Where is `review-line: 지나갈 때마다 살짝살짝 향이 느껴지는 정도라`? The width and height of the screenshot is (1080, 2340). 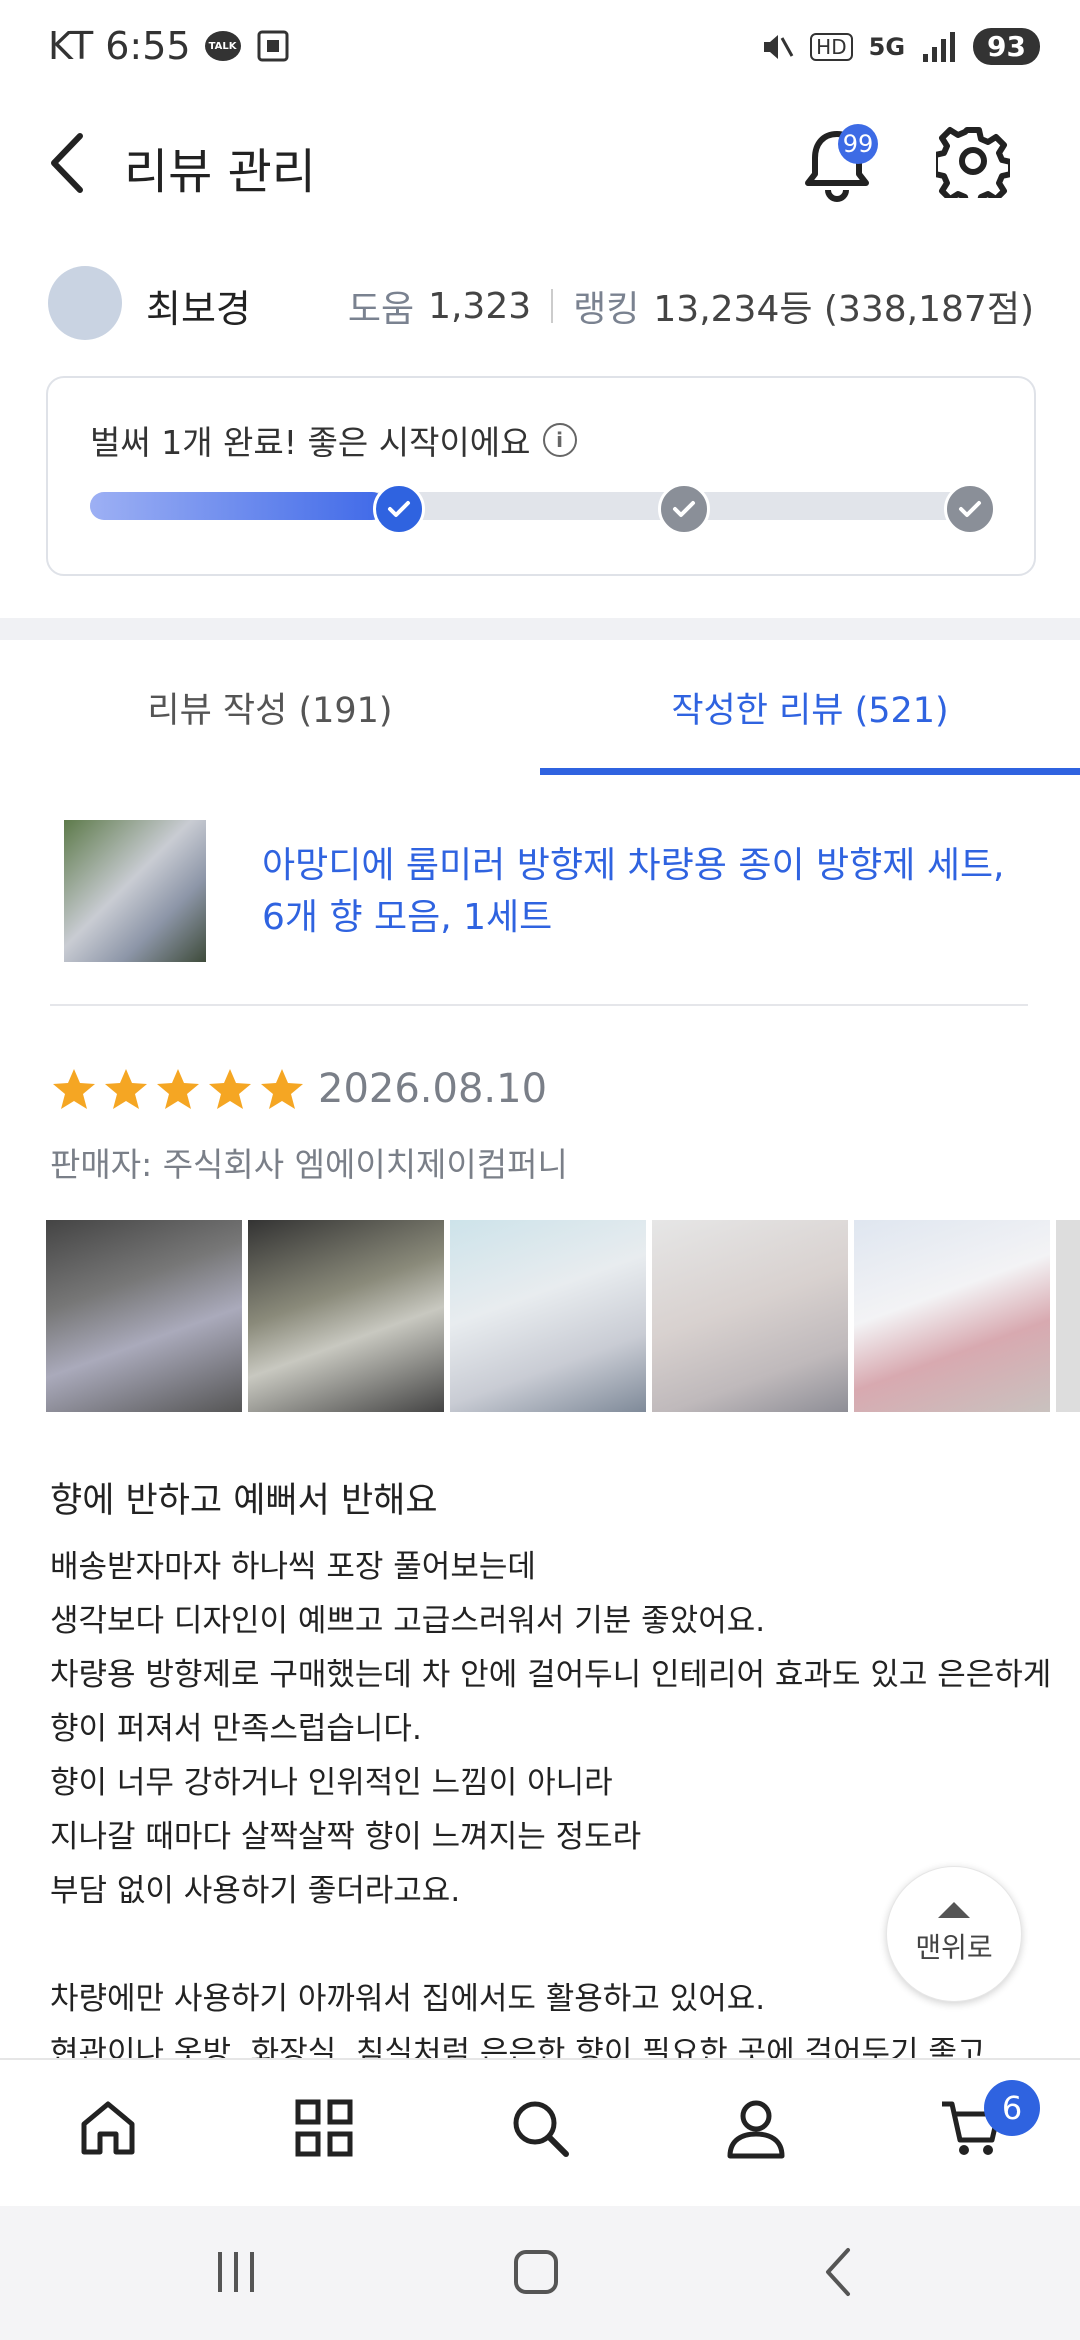 review-line: 지나갈 때마다 살짝살짝 향이 느껴지는 정도라 is located at coordinates (346, 1837).